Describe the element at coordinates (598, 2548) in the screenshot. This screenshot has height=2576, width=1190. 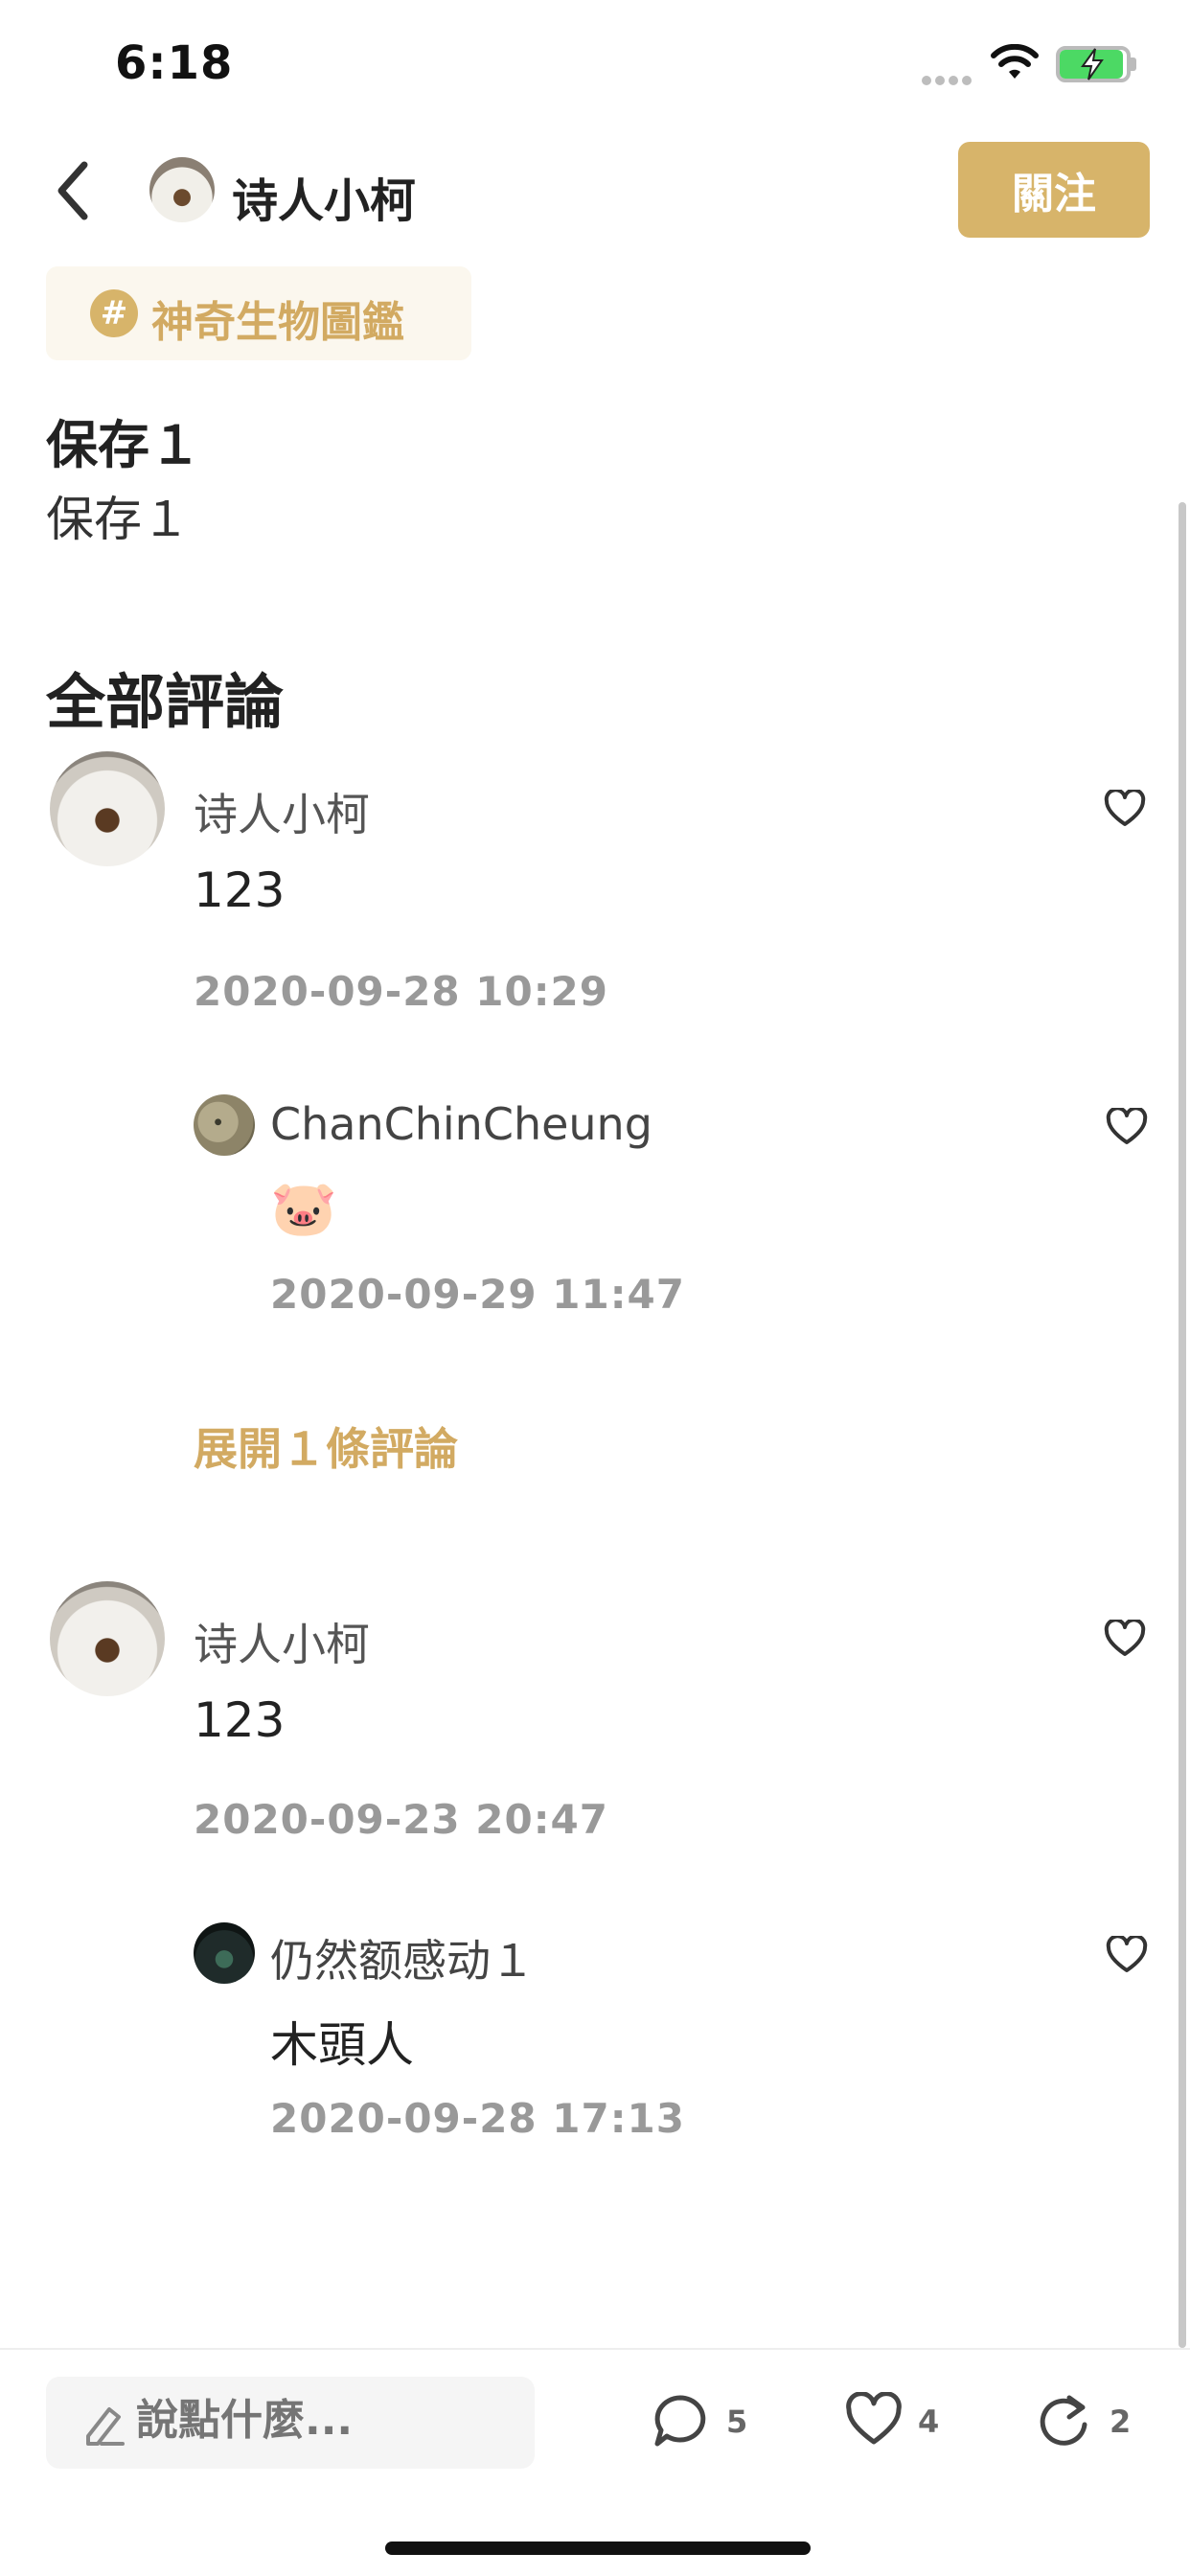
I see `home-indicator` at that location.